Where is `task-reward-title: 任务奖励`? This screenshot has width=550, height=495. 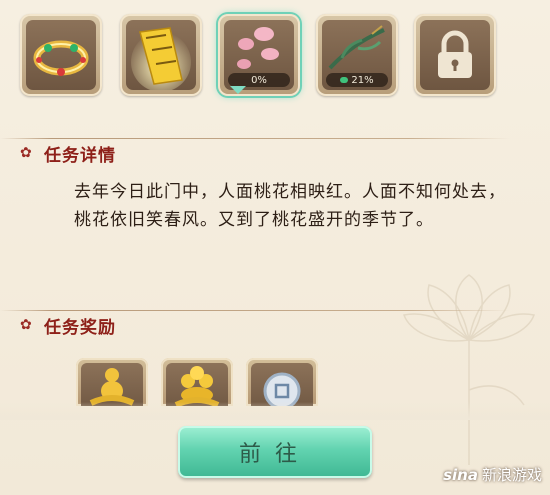
task-reward-title: 任务奖励 is located at coordinates (80, 327).